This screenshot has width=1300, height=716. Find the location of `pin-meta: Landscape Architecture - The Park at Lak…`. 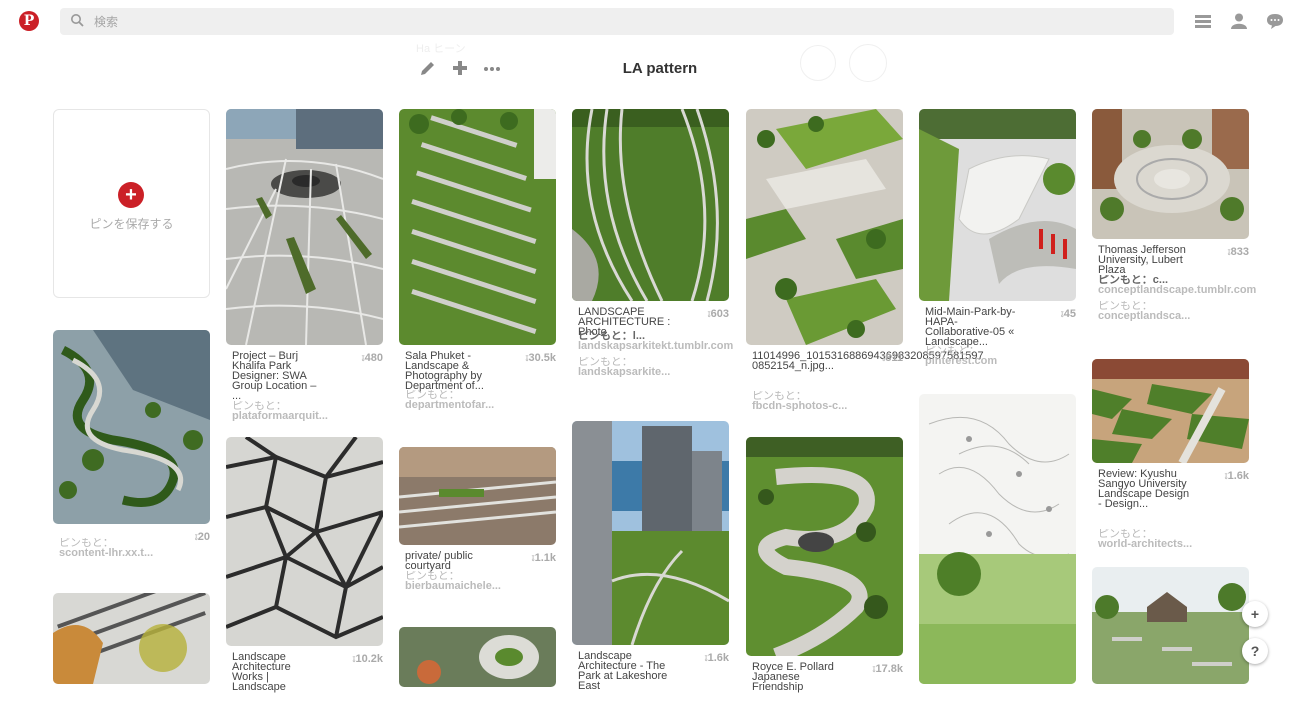

pin-meta: Landscape Architecture - The Park at Lak… is located at coordinates (650, 675).